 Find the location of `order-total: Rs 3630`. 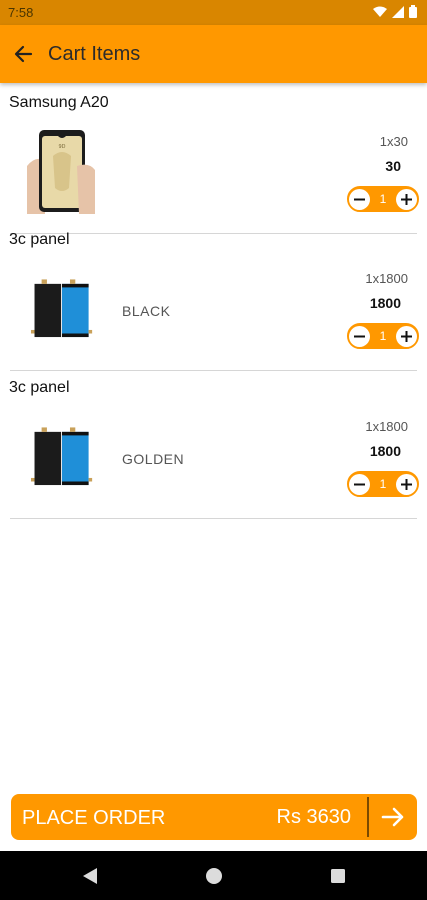

order-total: Rs 3630 is located at coordinates (314, 817).